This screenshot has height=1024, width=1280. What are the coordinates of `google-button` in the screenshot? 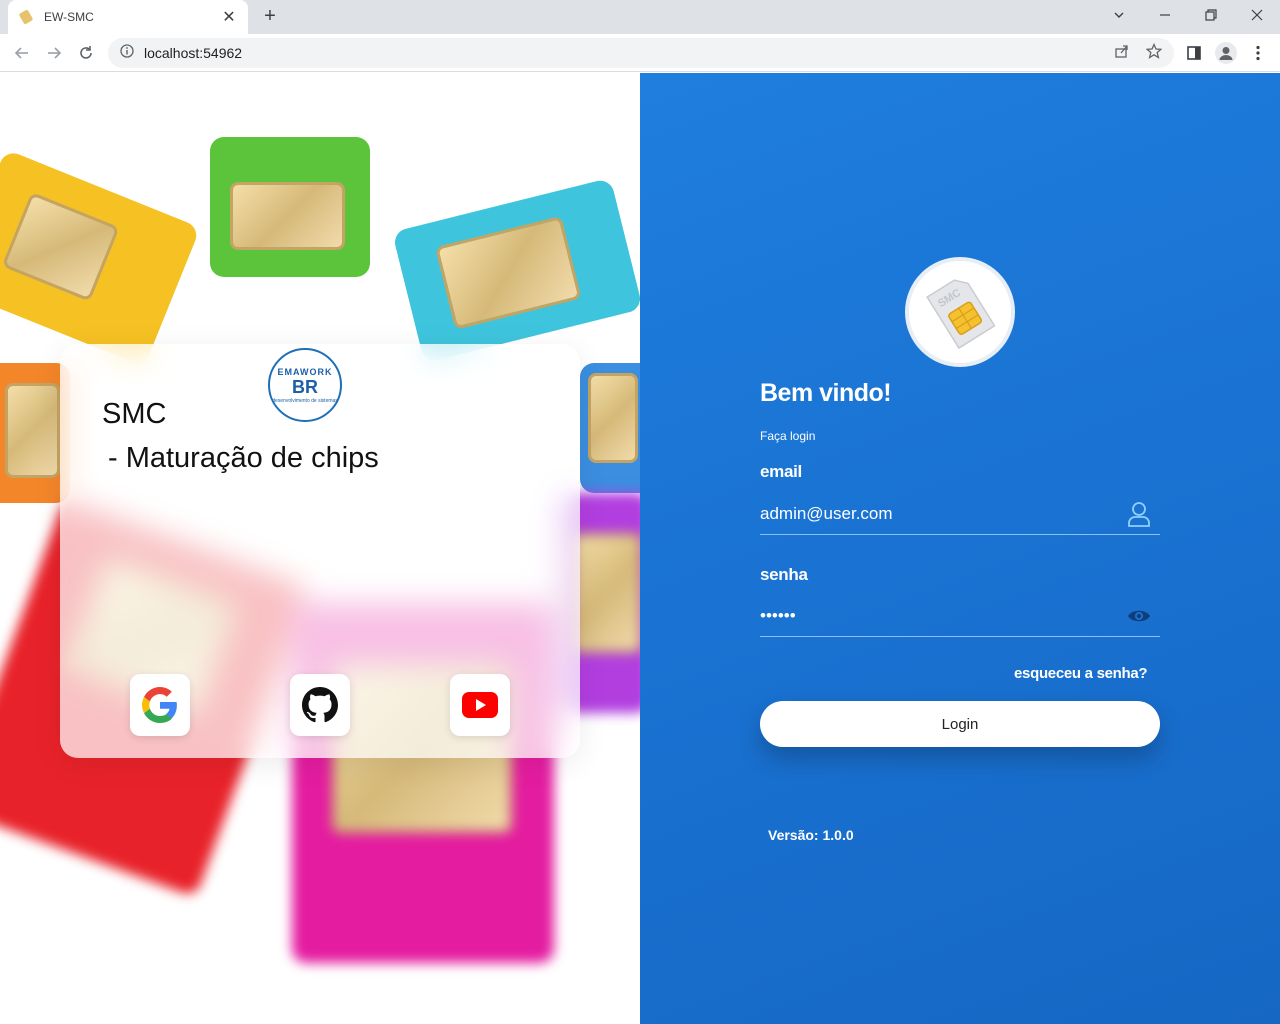 It's located at (160, 705).